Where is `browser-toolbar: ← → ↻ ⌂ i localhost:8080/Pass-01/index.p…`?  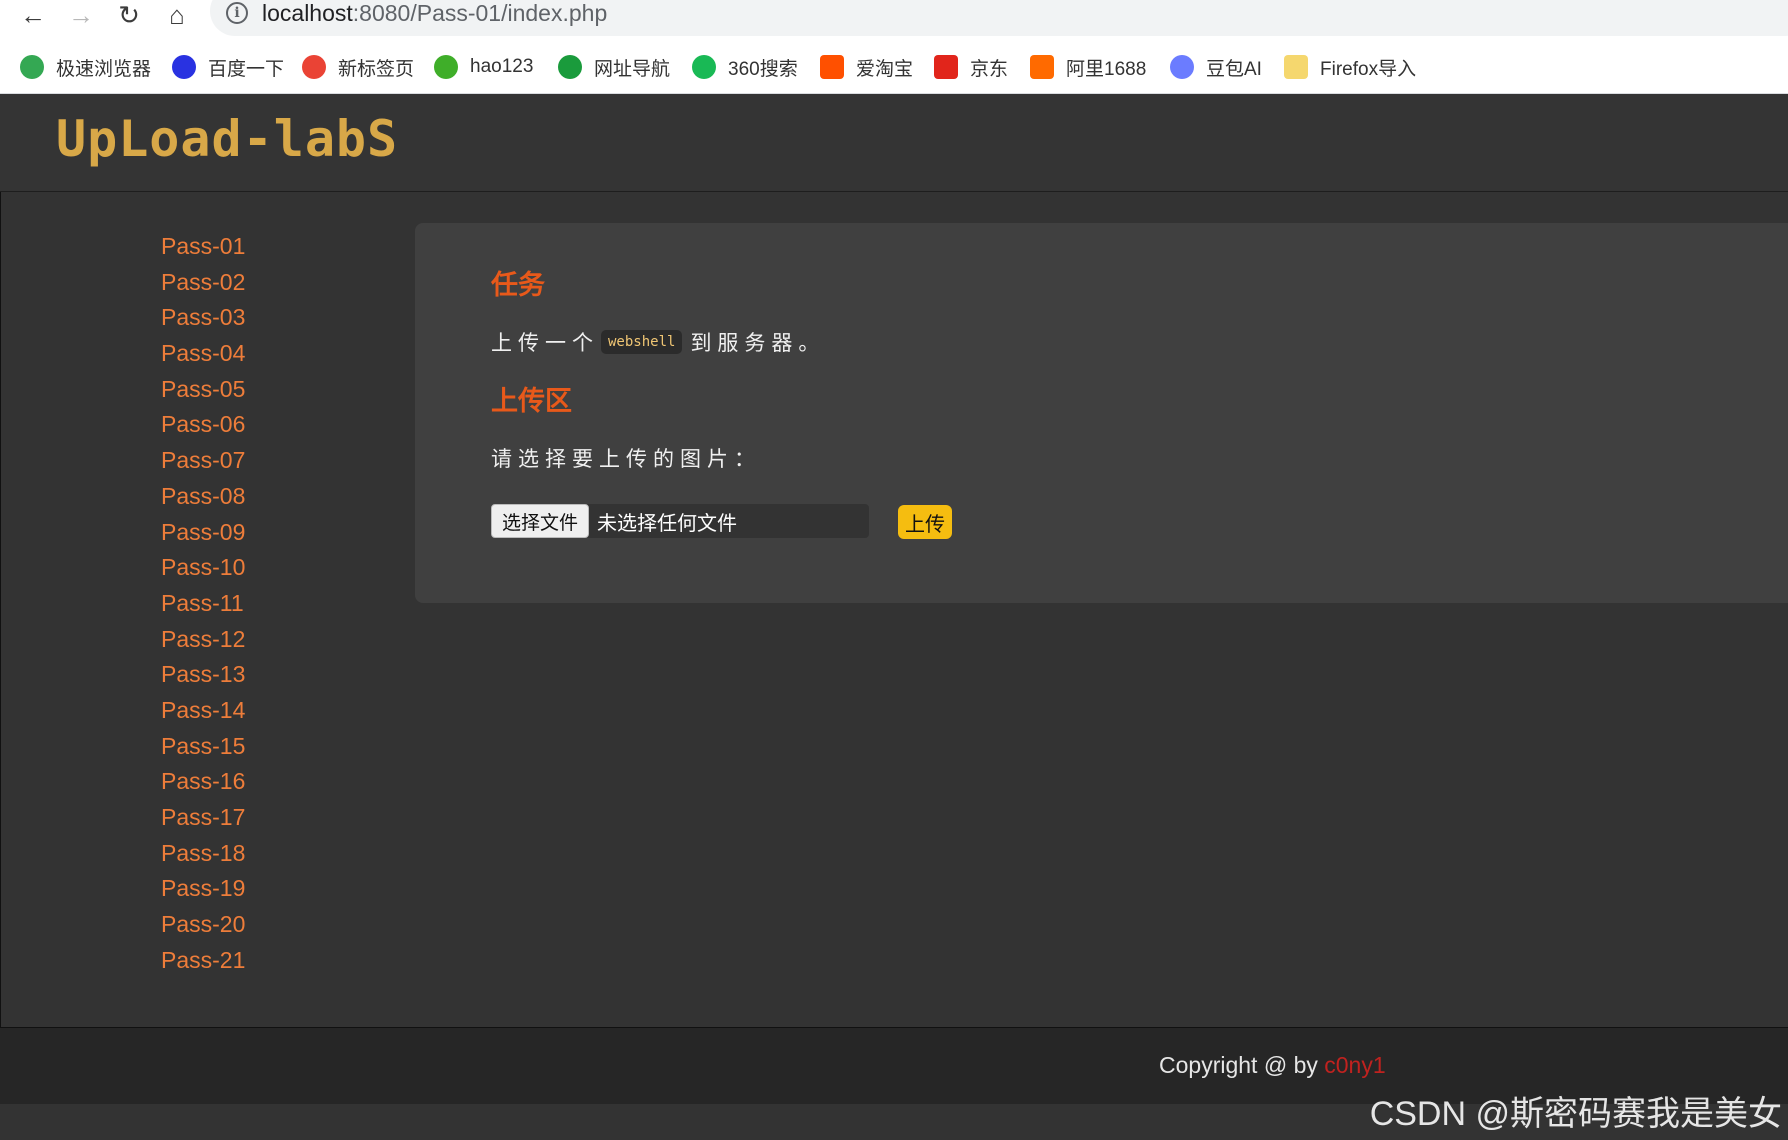 browser-toolbar: ← → ↻ ⌂ i localhost:8080/Pass-01/index.p… is located at coordinates (894, 18).